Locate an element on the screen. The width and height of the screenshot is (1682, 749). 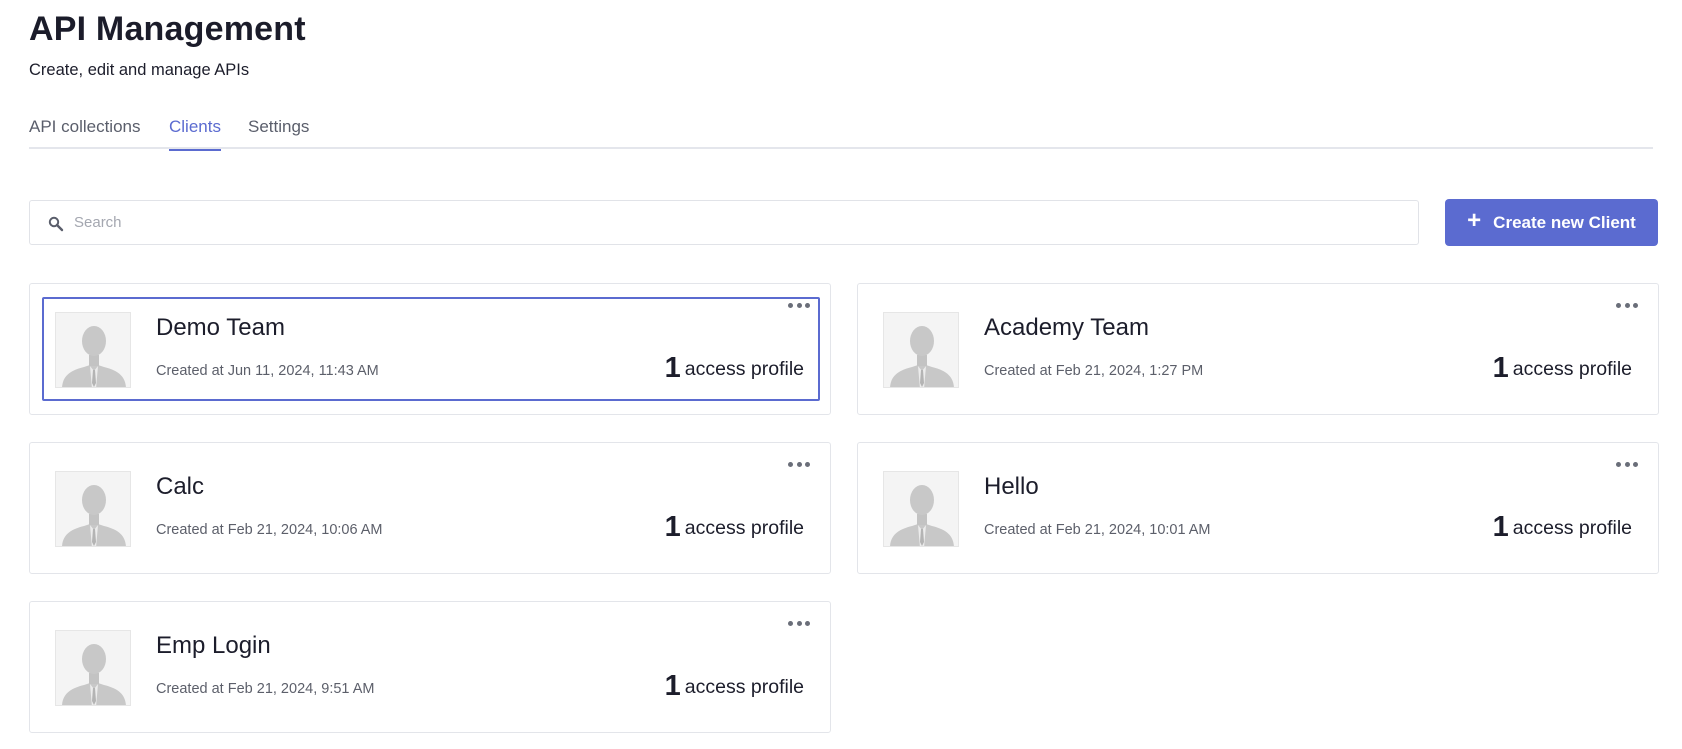
selection-outline is located at coordinates (431, 349).